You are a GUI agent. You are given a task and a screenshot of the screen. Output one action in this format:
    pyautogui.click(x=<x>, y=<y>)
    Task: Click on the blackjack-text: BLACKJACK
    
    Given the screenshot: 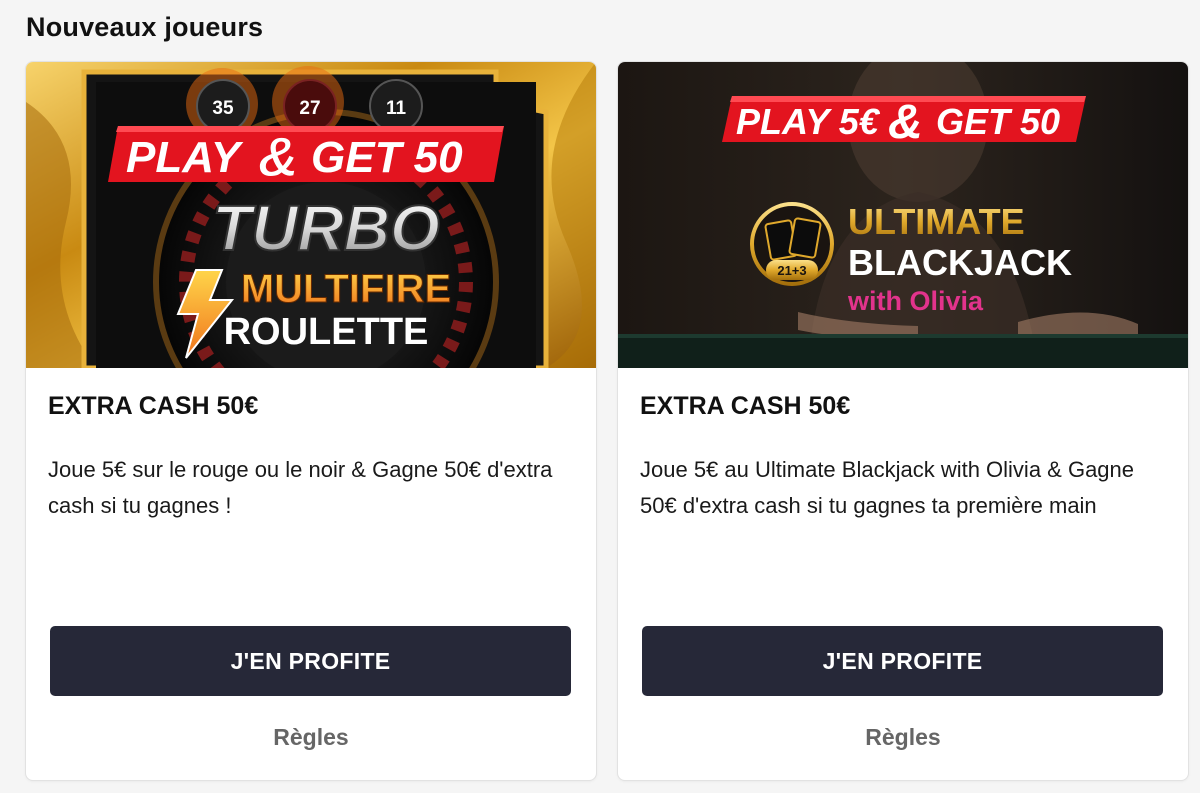 What is the action you would take?
    pyautogui.click(x=960, y=262)
    